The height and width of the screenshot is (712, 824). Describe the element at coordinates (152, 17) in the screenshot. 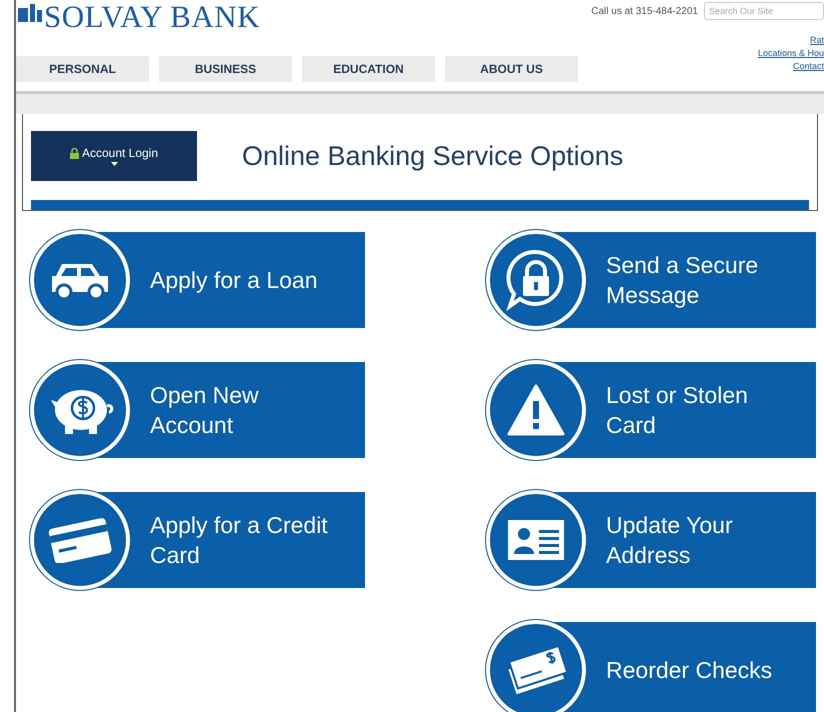

I see `bank-name: SOLVAY BANK` at that location.